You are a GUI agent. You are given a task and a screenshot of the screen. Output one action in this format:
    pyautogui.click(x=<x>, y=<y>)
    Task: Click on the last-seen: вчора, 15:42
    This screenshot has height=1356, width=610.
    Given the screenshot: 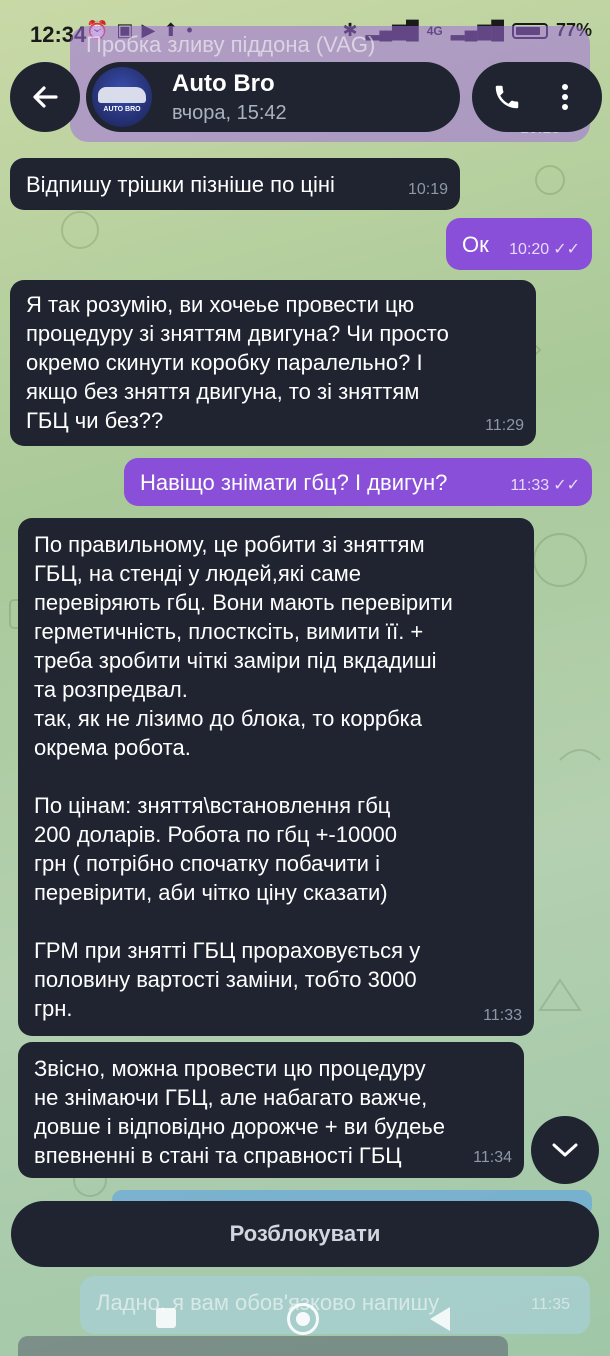 What is the action you would take?
    pyautogui.click(x=229, y=113)
    